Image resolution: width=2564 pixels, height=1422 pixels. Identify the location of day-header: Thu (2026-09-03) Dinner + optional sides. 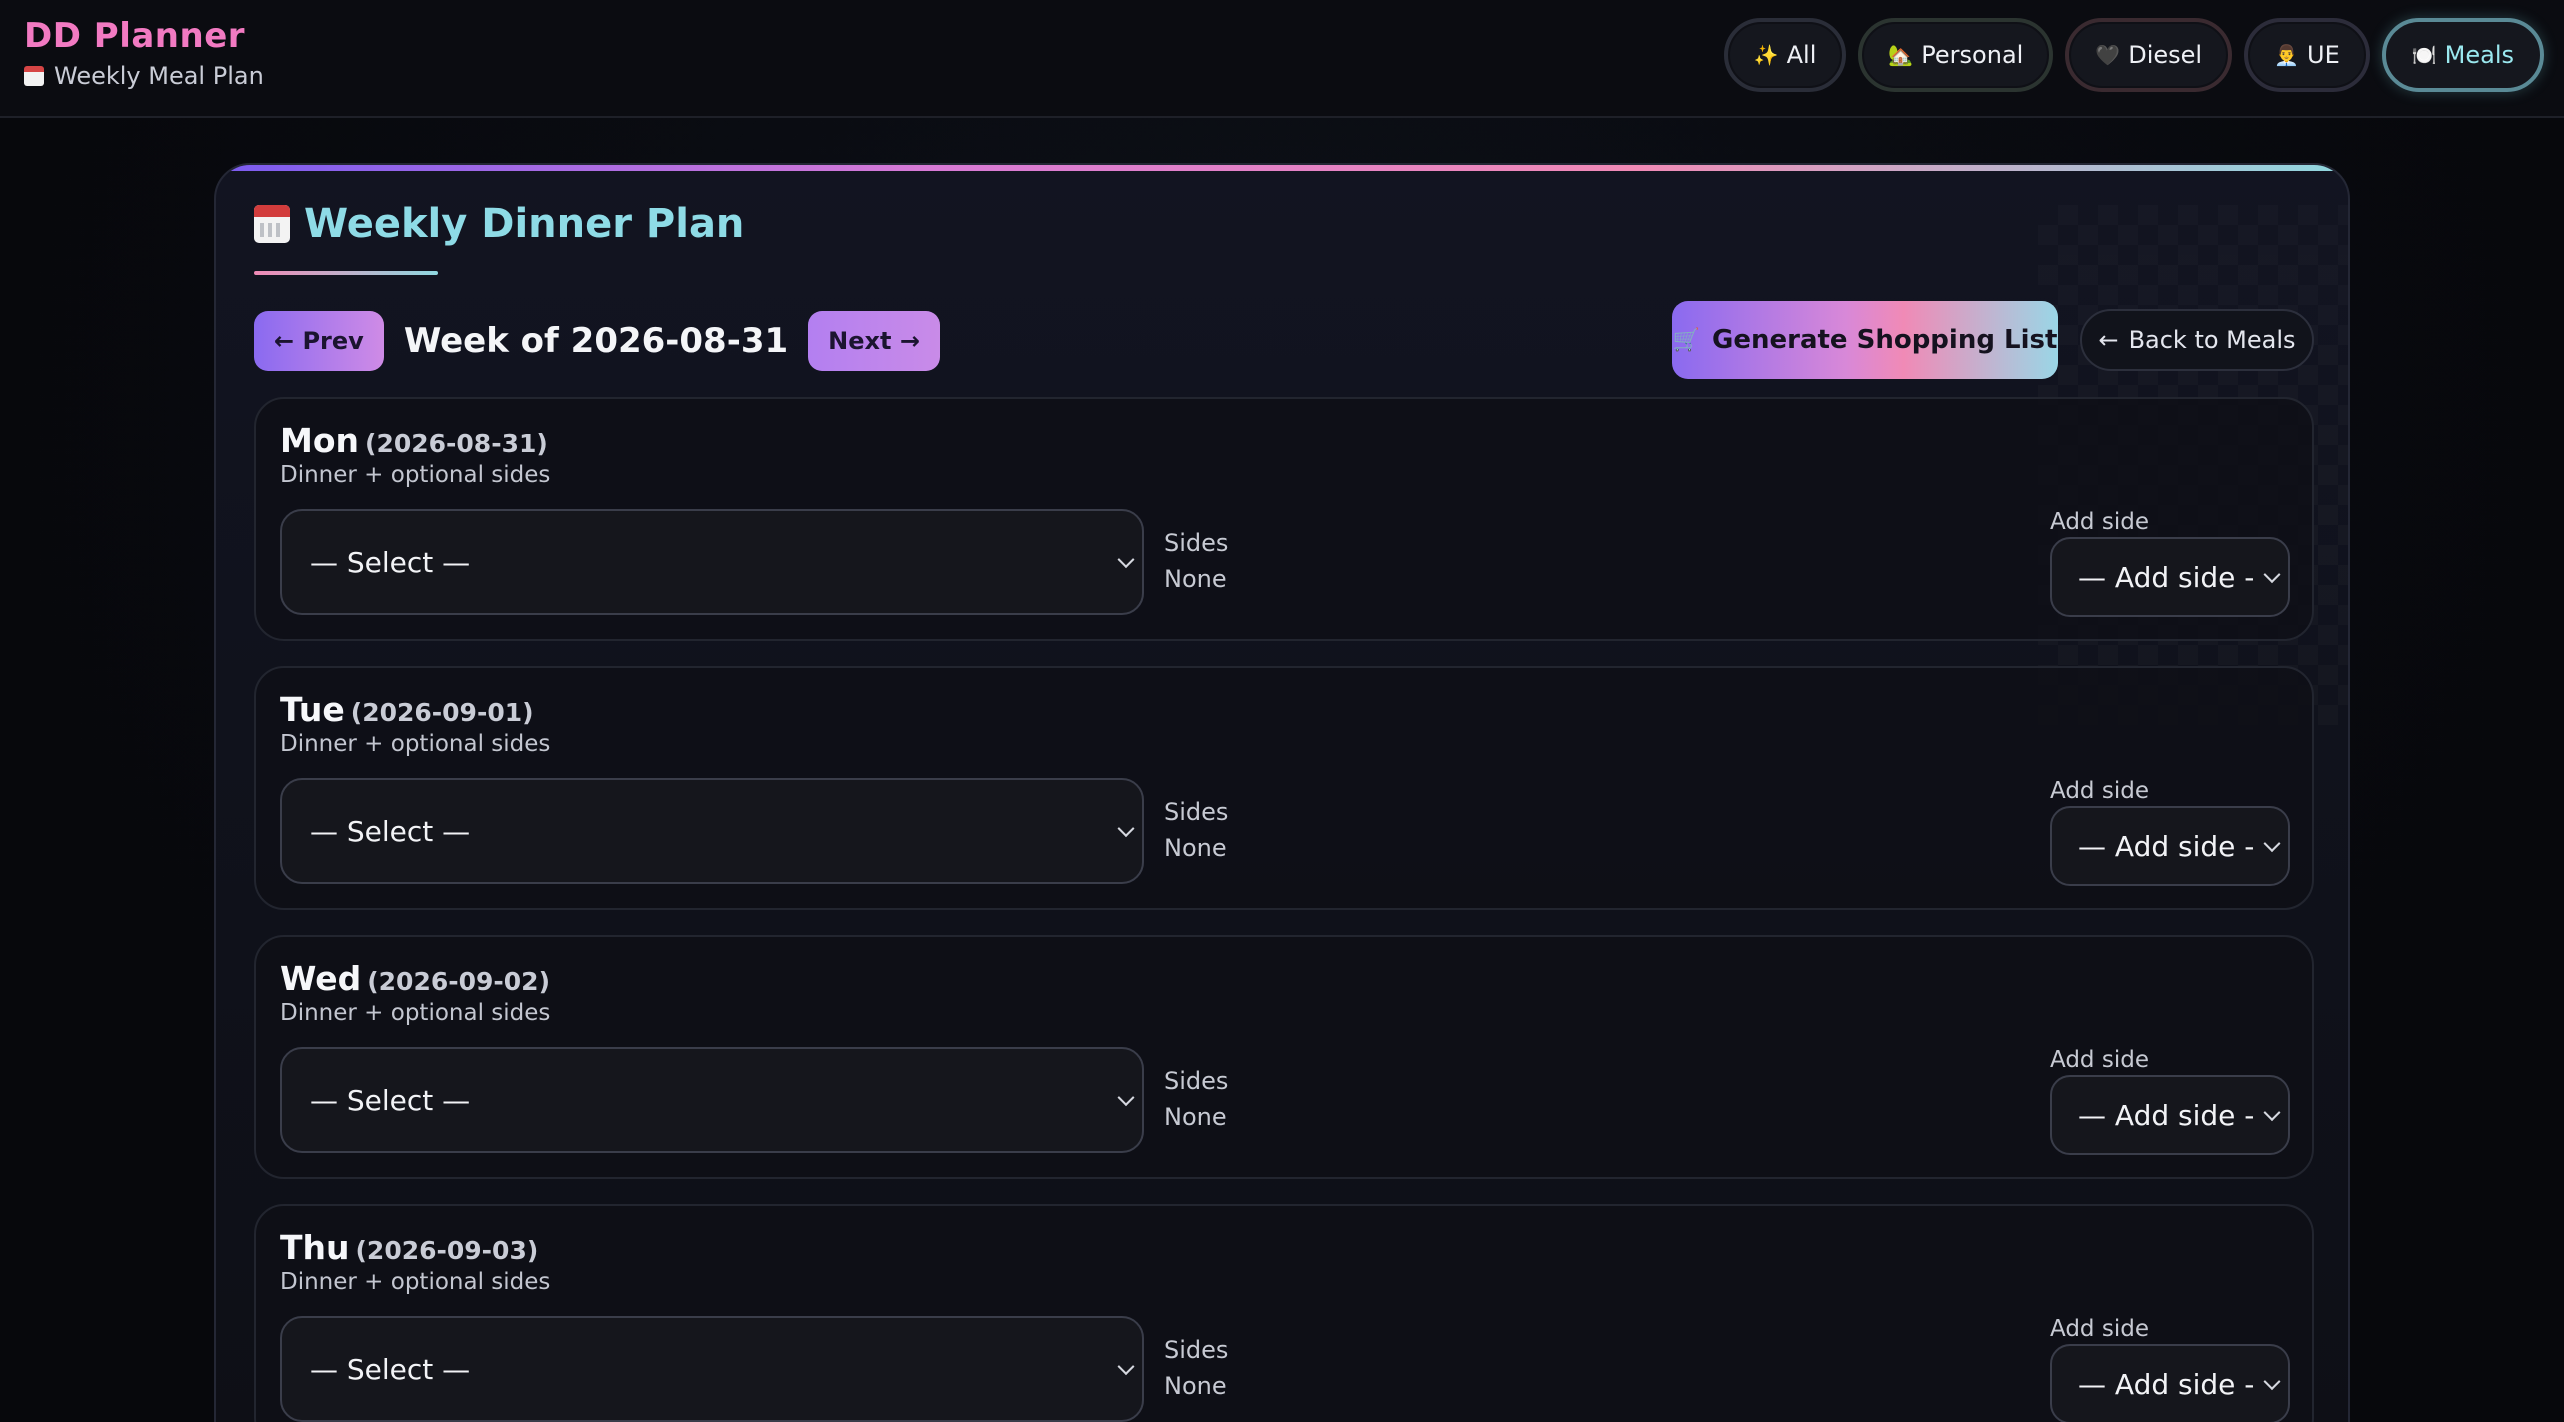
(415, 1261).